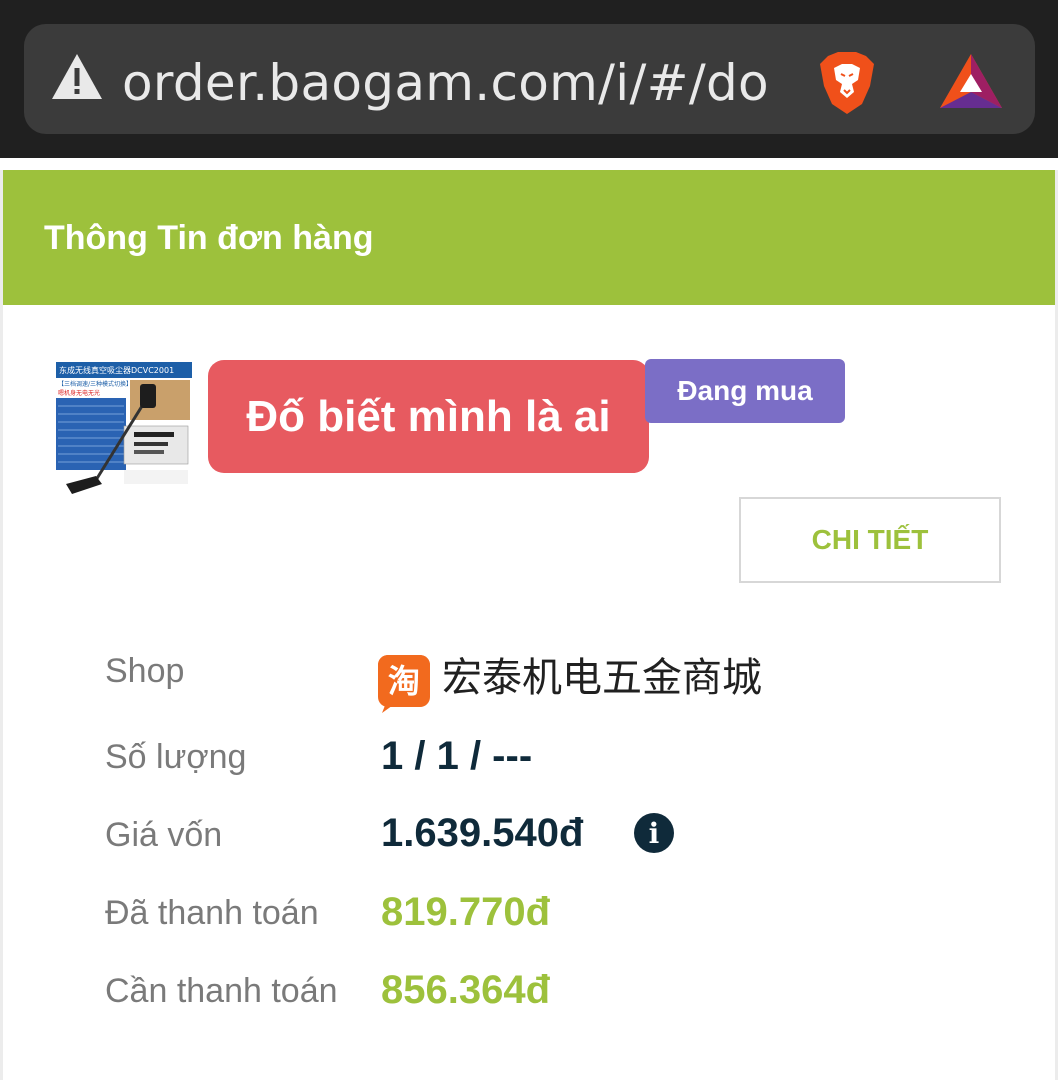  What do you see at coordinates (482, 833) in the screenshot?
I see `cost-price-value: 1.639.540đ` at bounding box center [482, 833].